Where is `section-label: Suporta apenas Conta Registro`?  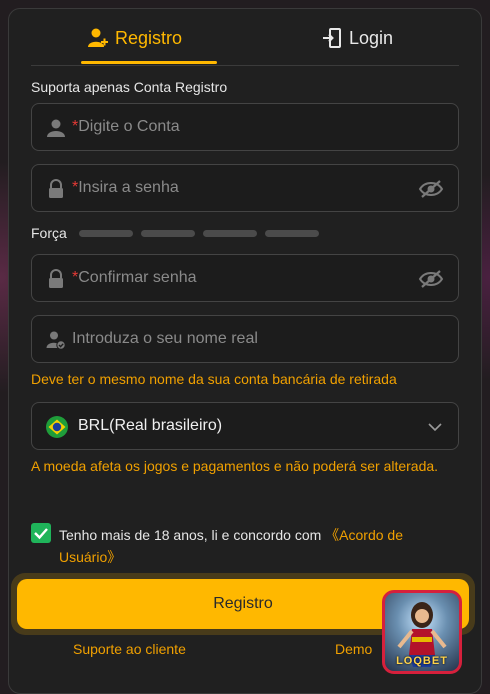
section-label: Suporta apenas Conta Registro is located at coordinates (129, 87).